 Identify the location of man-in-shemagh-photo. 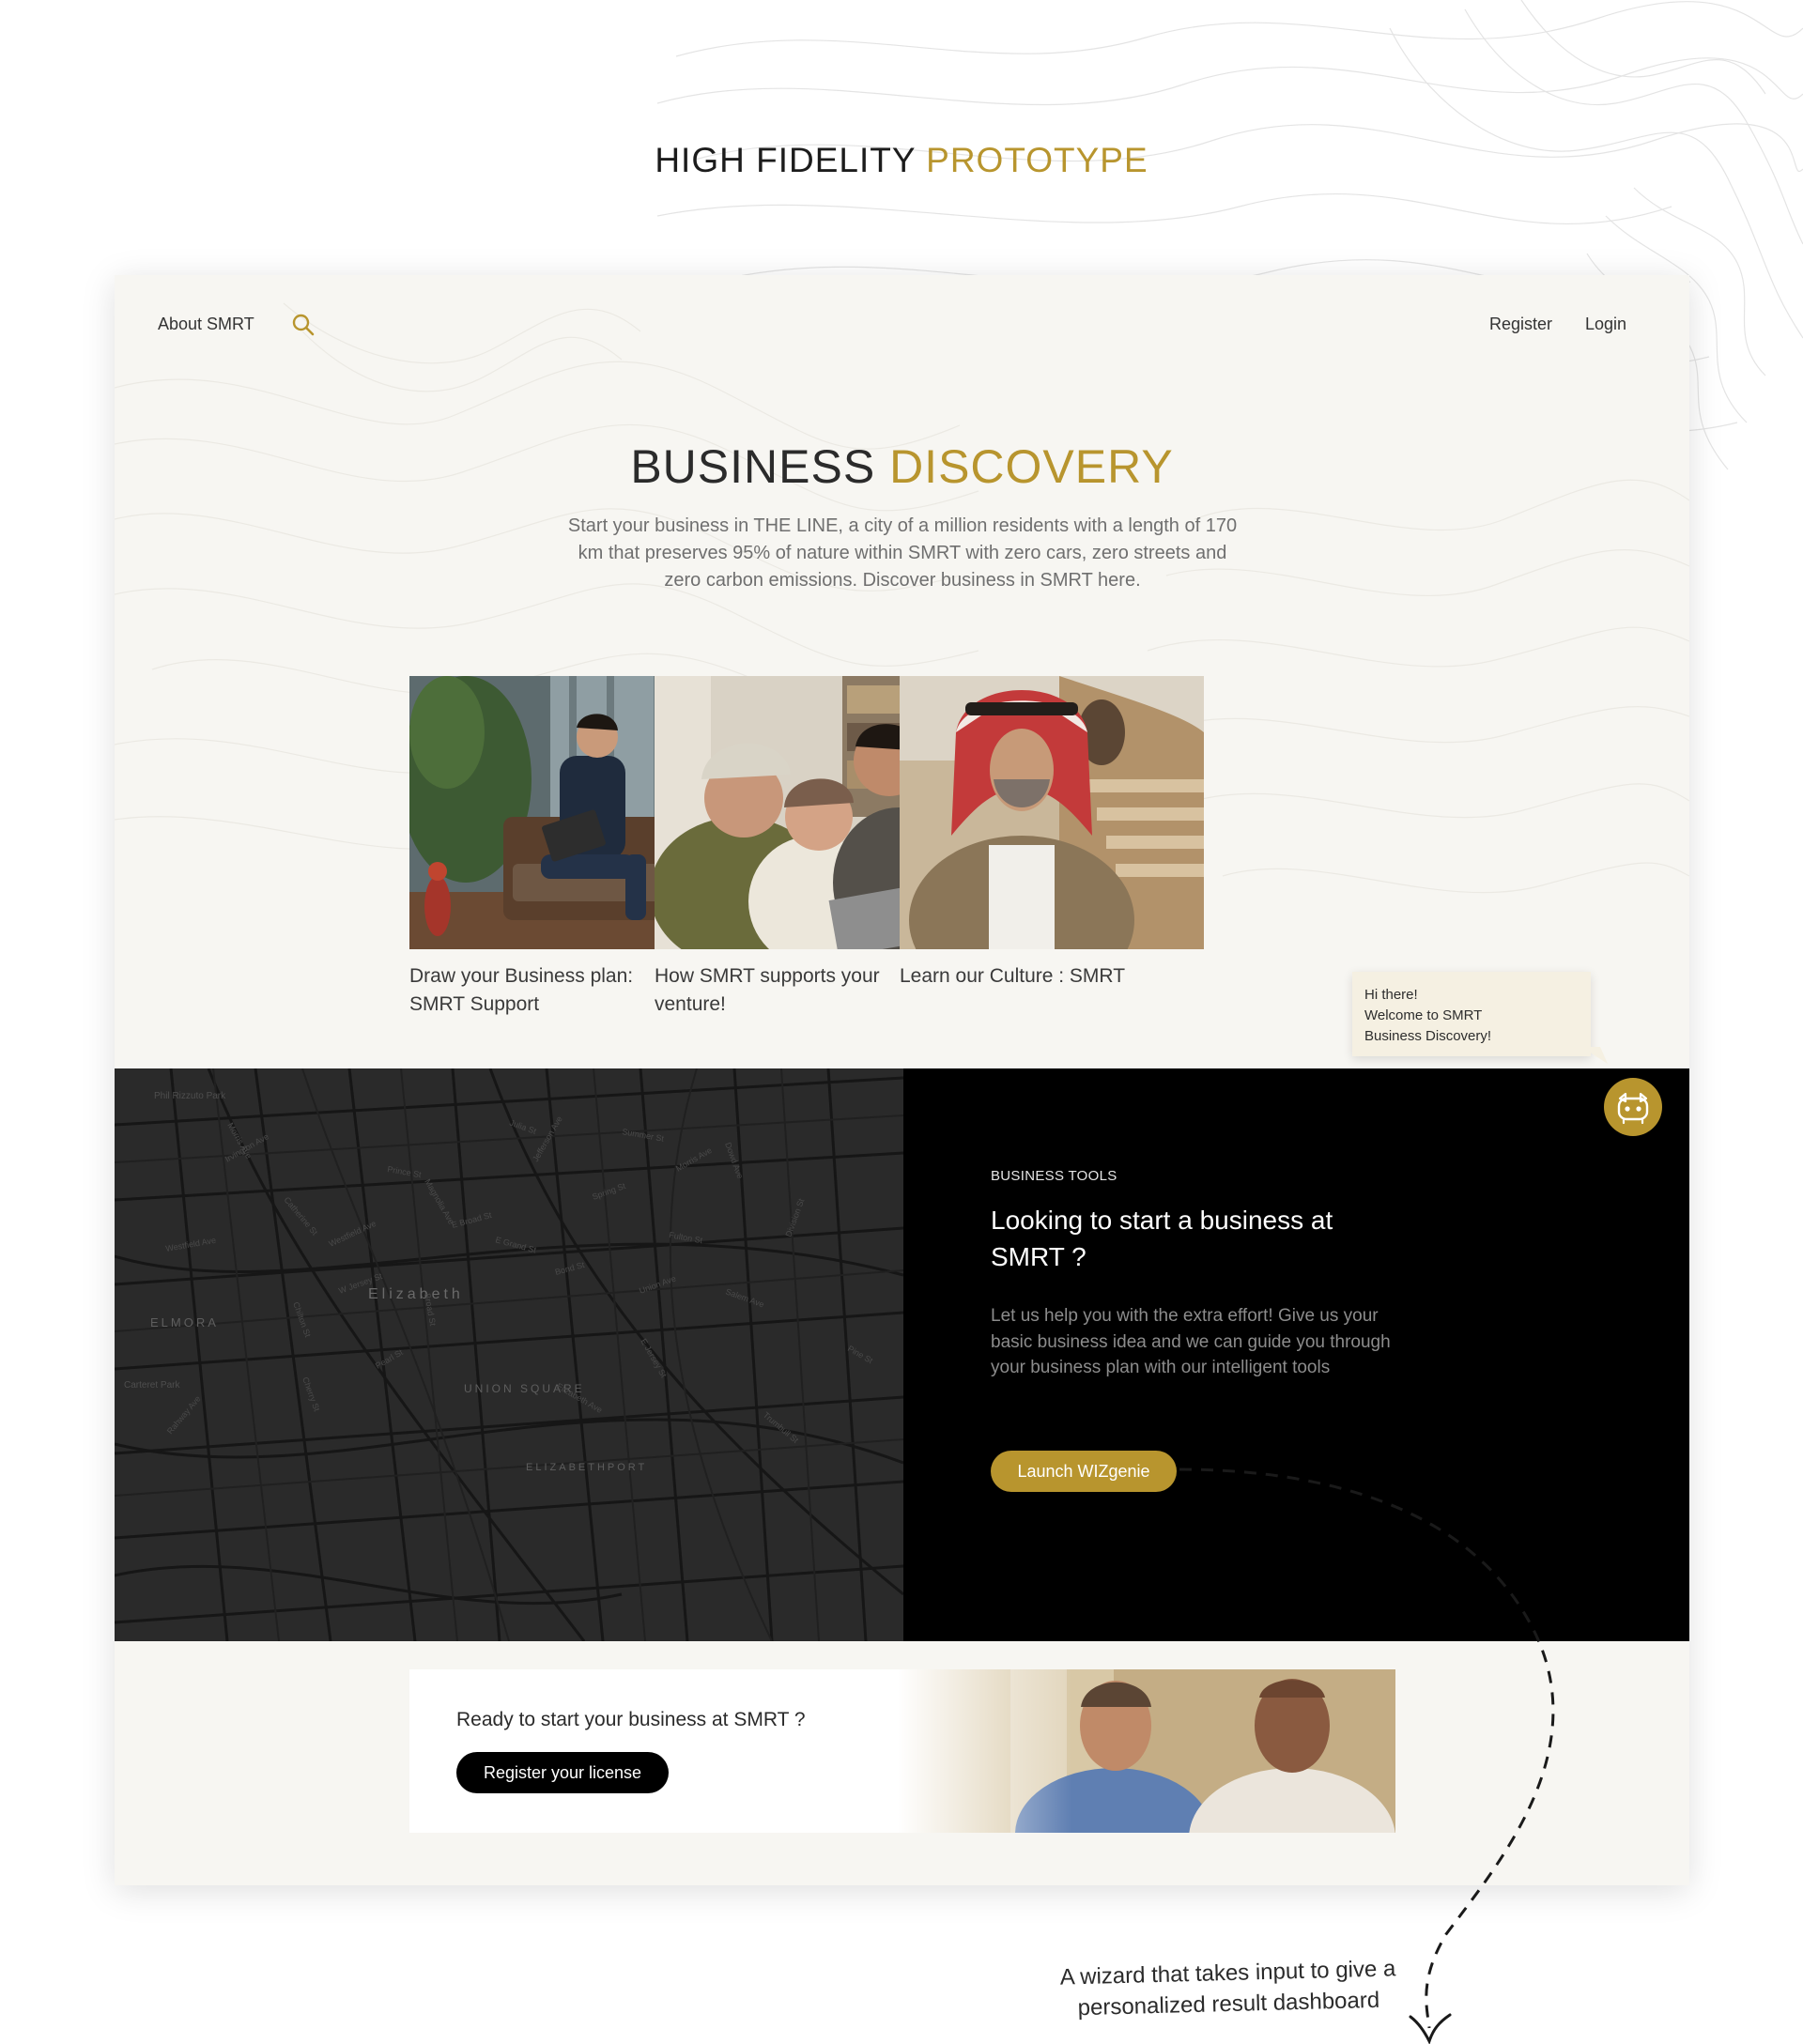
(1052, 812).